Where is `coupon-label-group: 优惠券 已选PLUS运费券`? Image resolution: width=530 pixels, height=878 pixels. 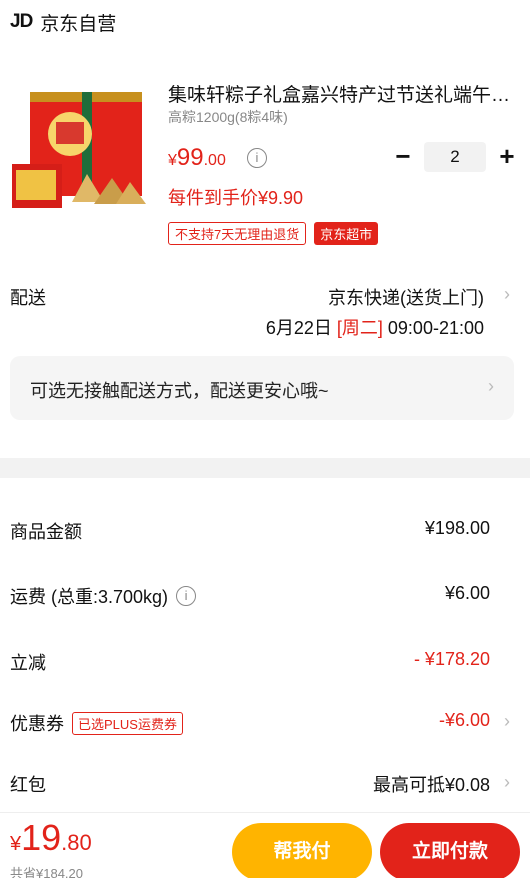 coupon-label-group: 优惠券 已选PLUS运费券 is located at coordinates (96, 723).